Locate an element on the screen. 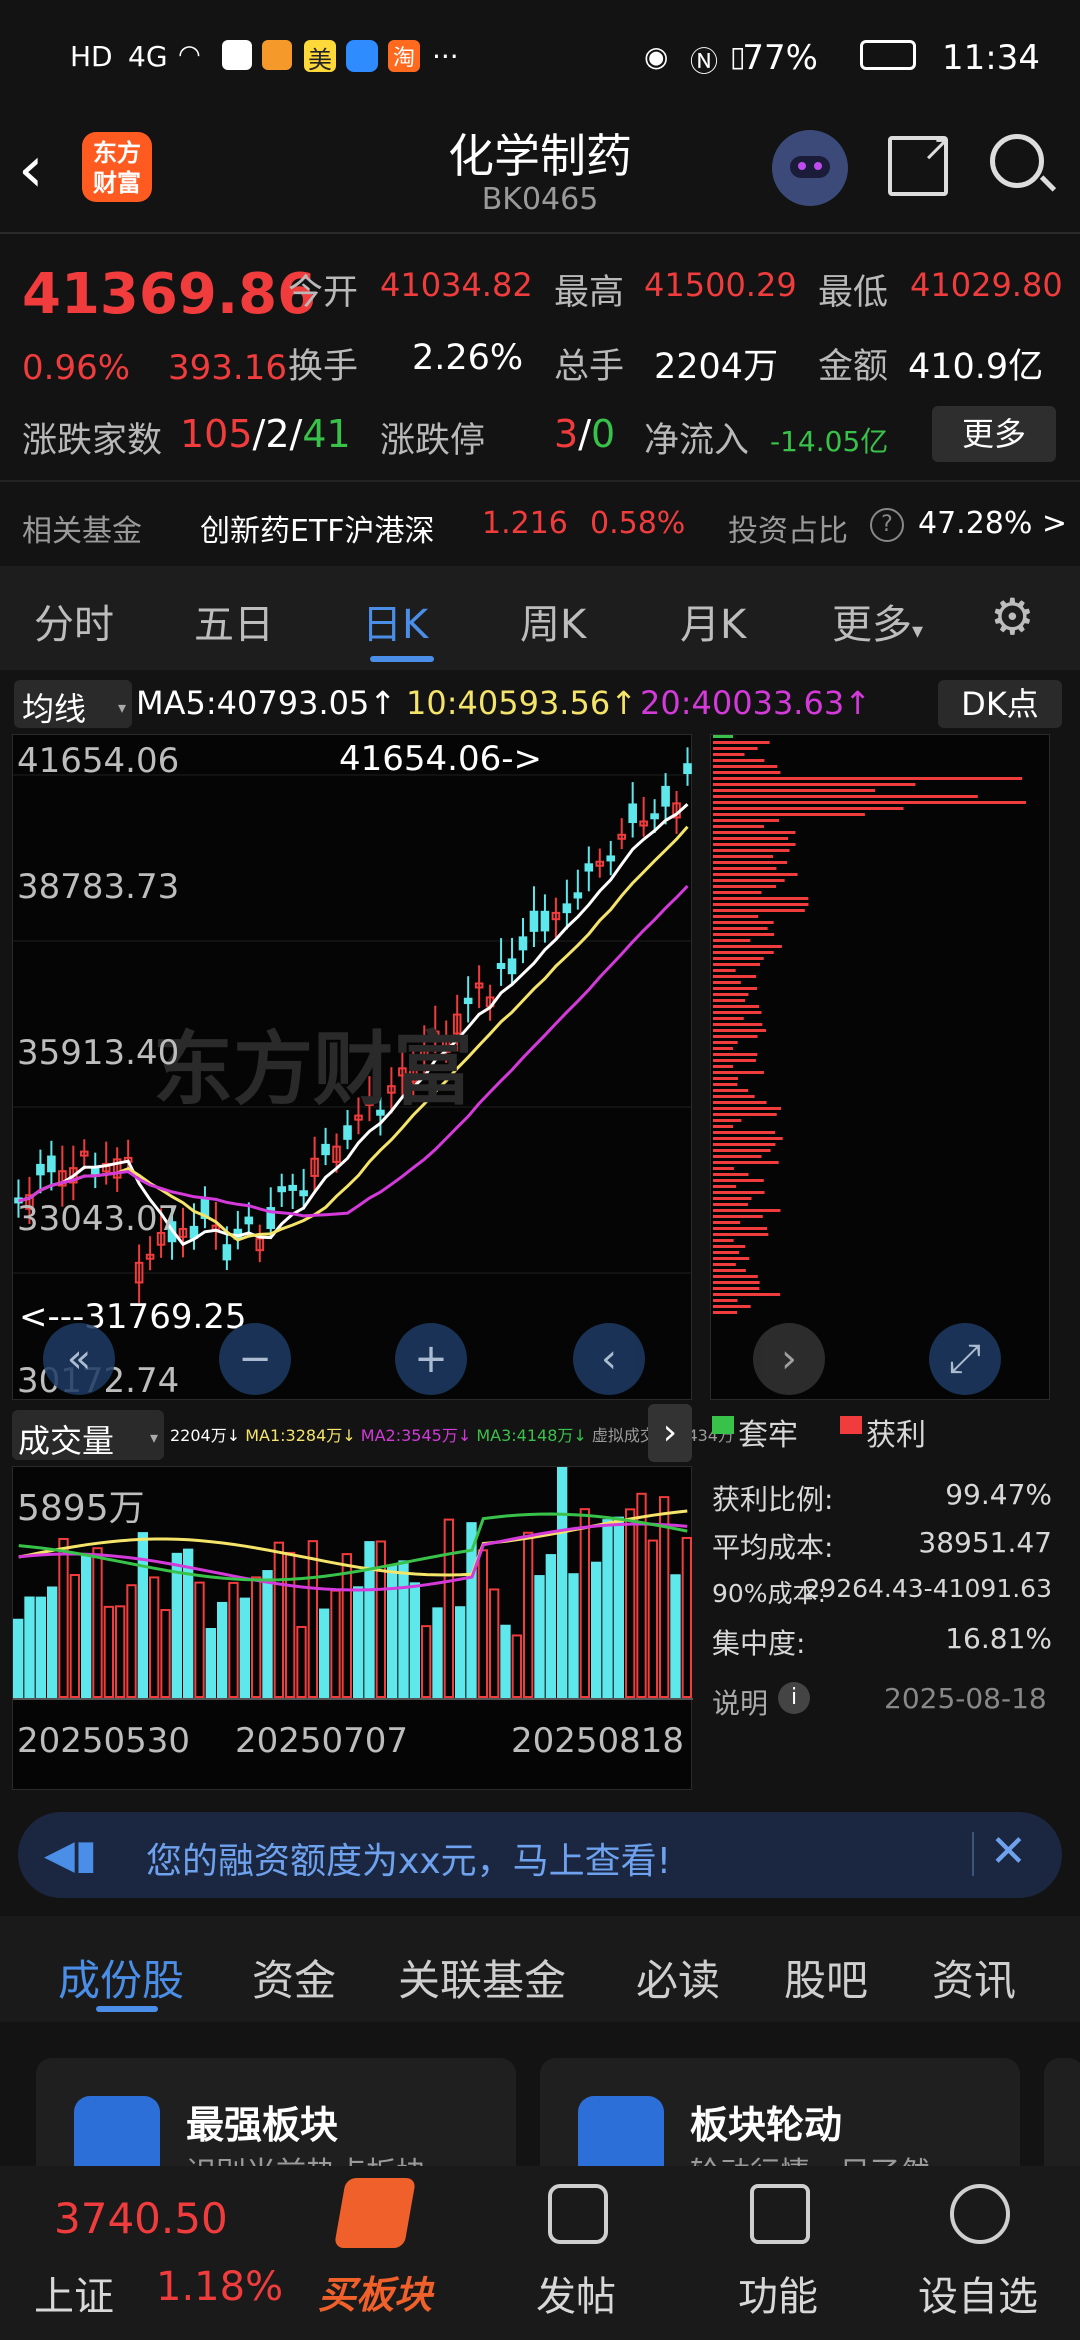 The width and height of the screenshot is (1080, 2340). tab-more-label: 更多 is located at coordinates (872, 625).